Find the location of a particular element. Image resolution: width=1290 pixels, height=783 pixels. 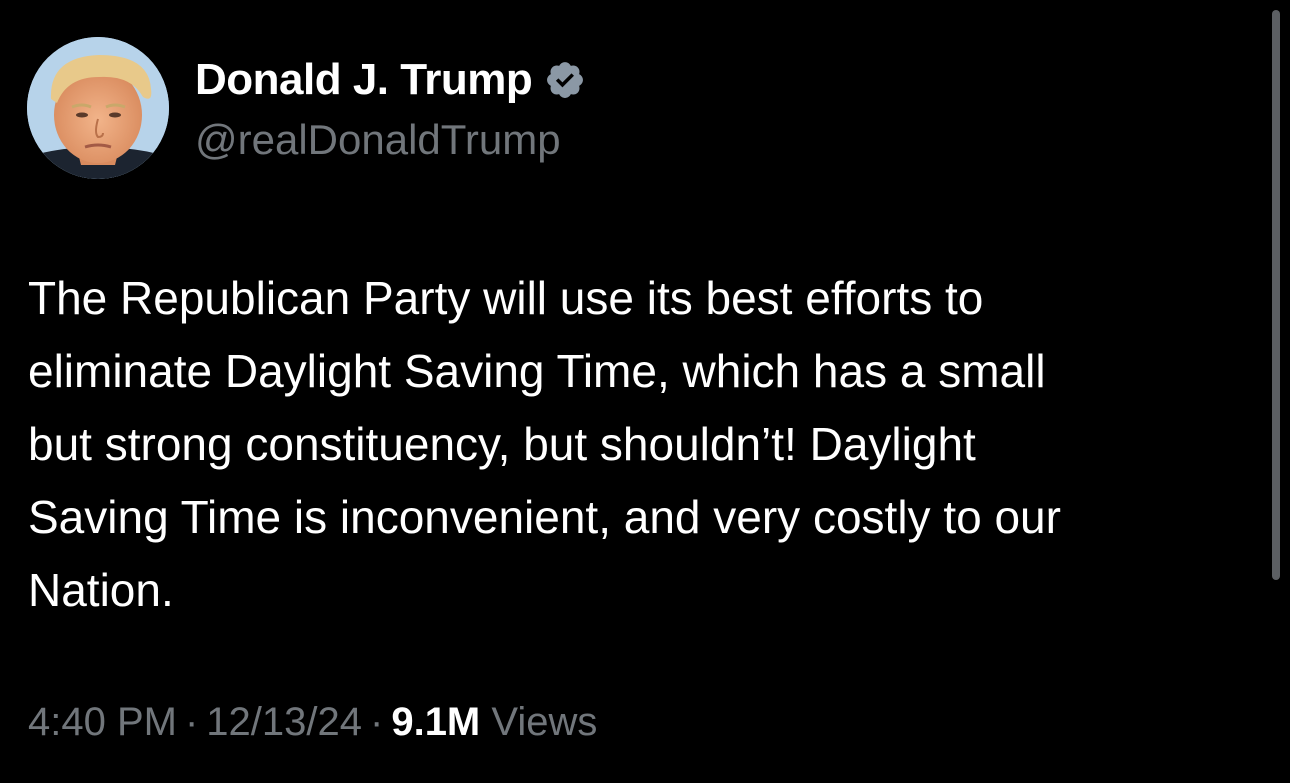

views-count: 9.1M is located at coordinates (435, 722).